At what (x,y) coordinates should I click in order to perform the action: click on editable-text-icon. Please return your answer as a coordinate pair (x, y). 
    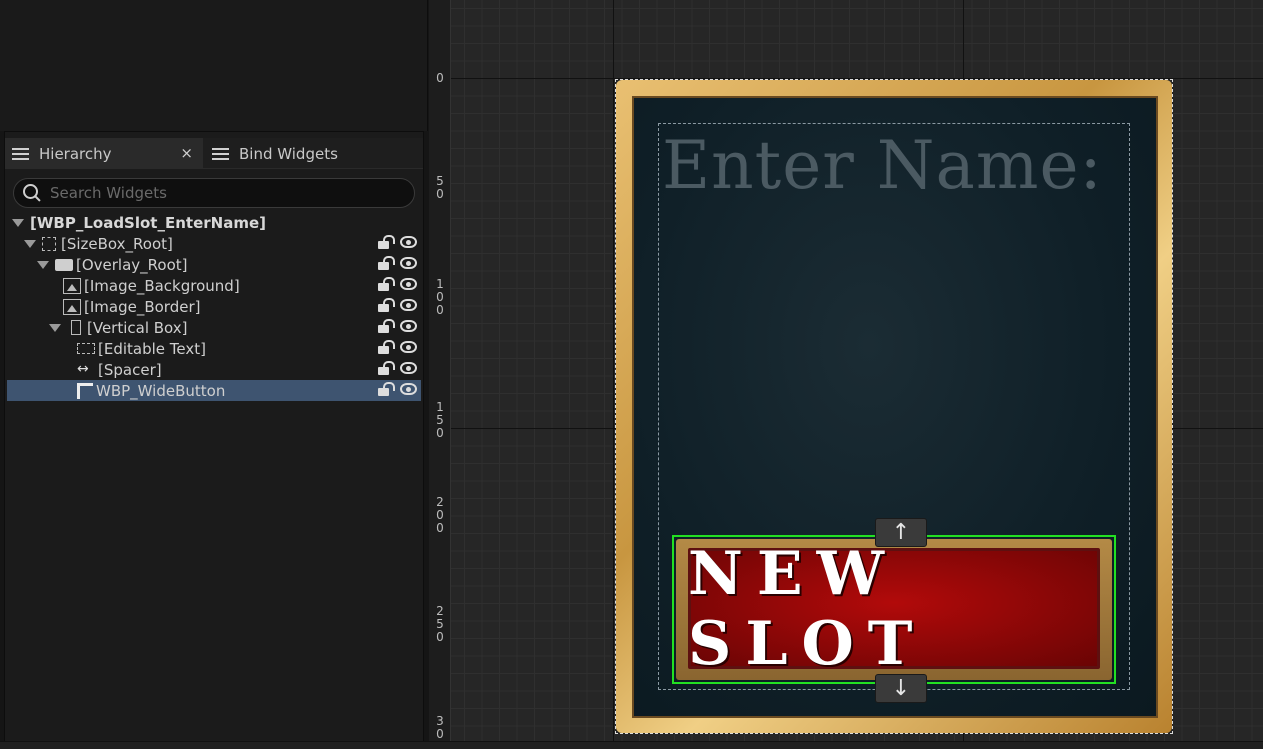
    Looking at the image, I should click on (86, 348).